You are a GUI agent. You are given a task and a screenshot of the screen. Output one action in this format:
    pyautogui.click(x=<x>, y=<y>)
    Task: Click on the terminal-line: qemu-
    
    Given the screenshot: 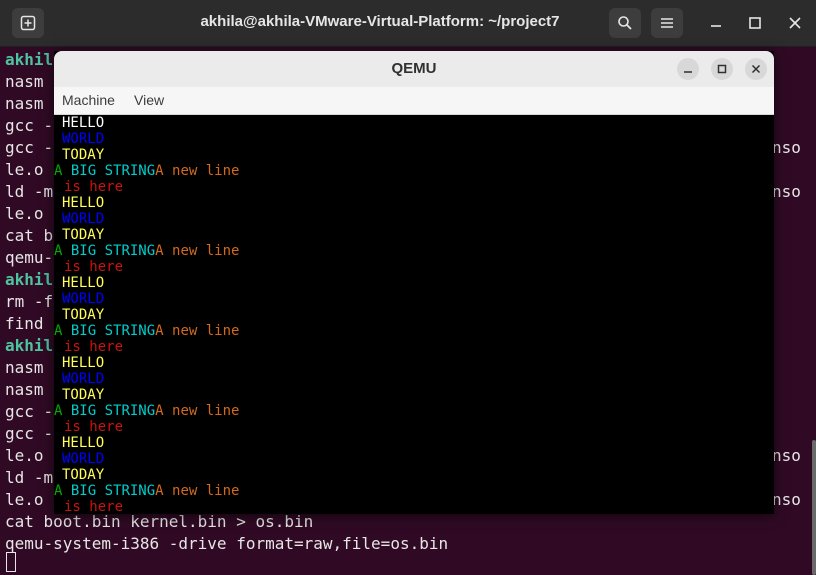 What is the action you would take?
    pyautogui.click(x=29, y=257)
    